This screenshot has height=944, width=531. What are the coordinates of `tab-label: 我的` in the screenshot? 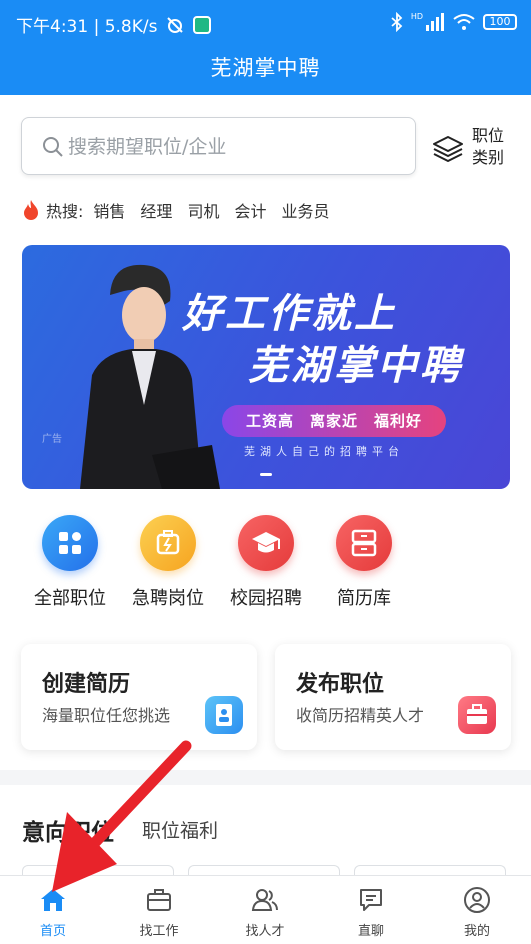 It's located at (476, 931).